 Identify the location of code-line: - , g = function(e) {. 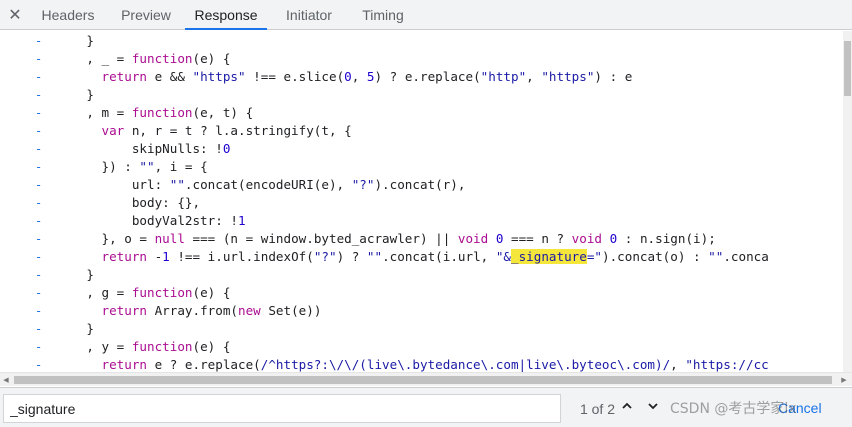
(421, 293).